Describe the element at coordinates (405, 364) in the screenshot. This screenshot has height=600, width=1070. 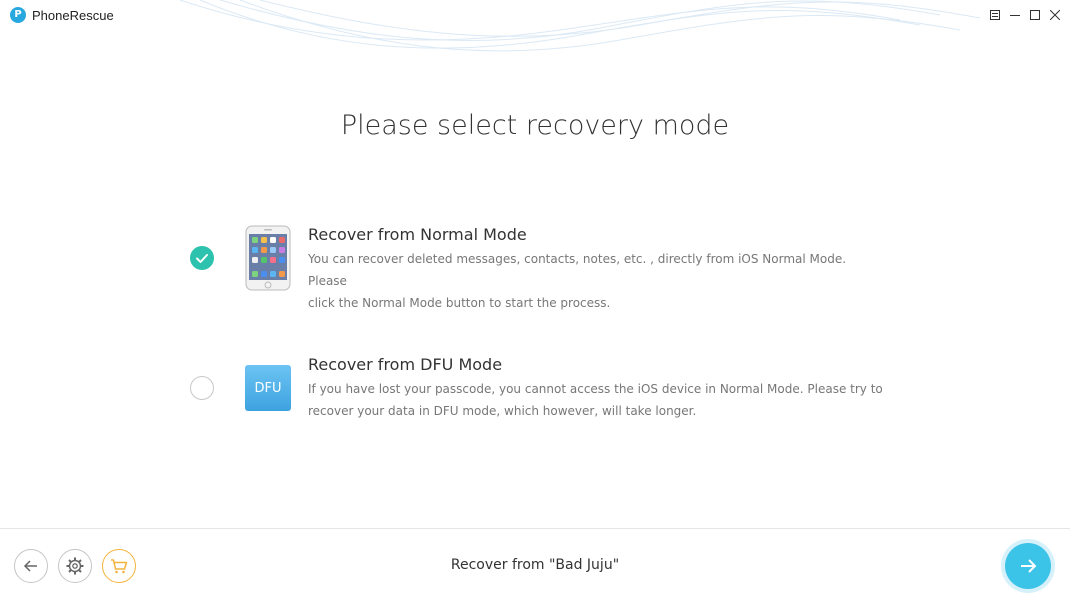
I see `option-title: Recover from DFU Mode` at that location.